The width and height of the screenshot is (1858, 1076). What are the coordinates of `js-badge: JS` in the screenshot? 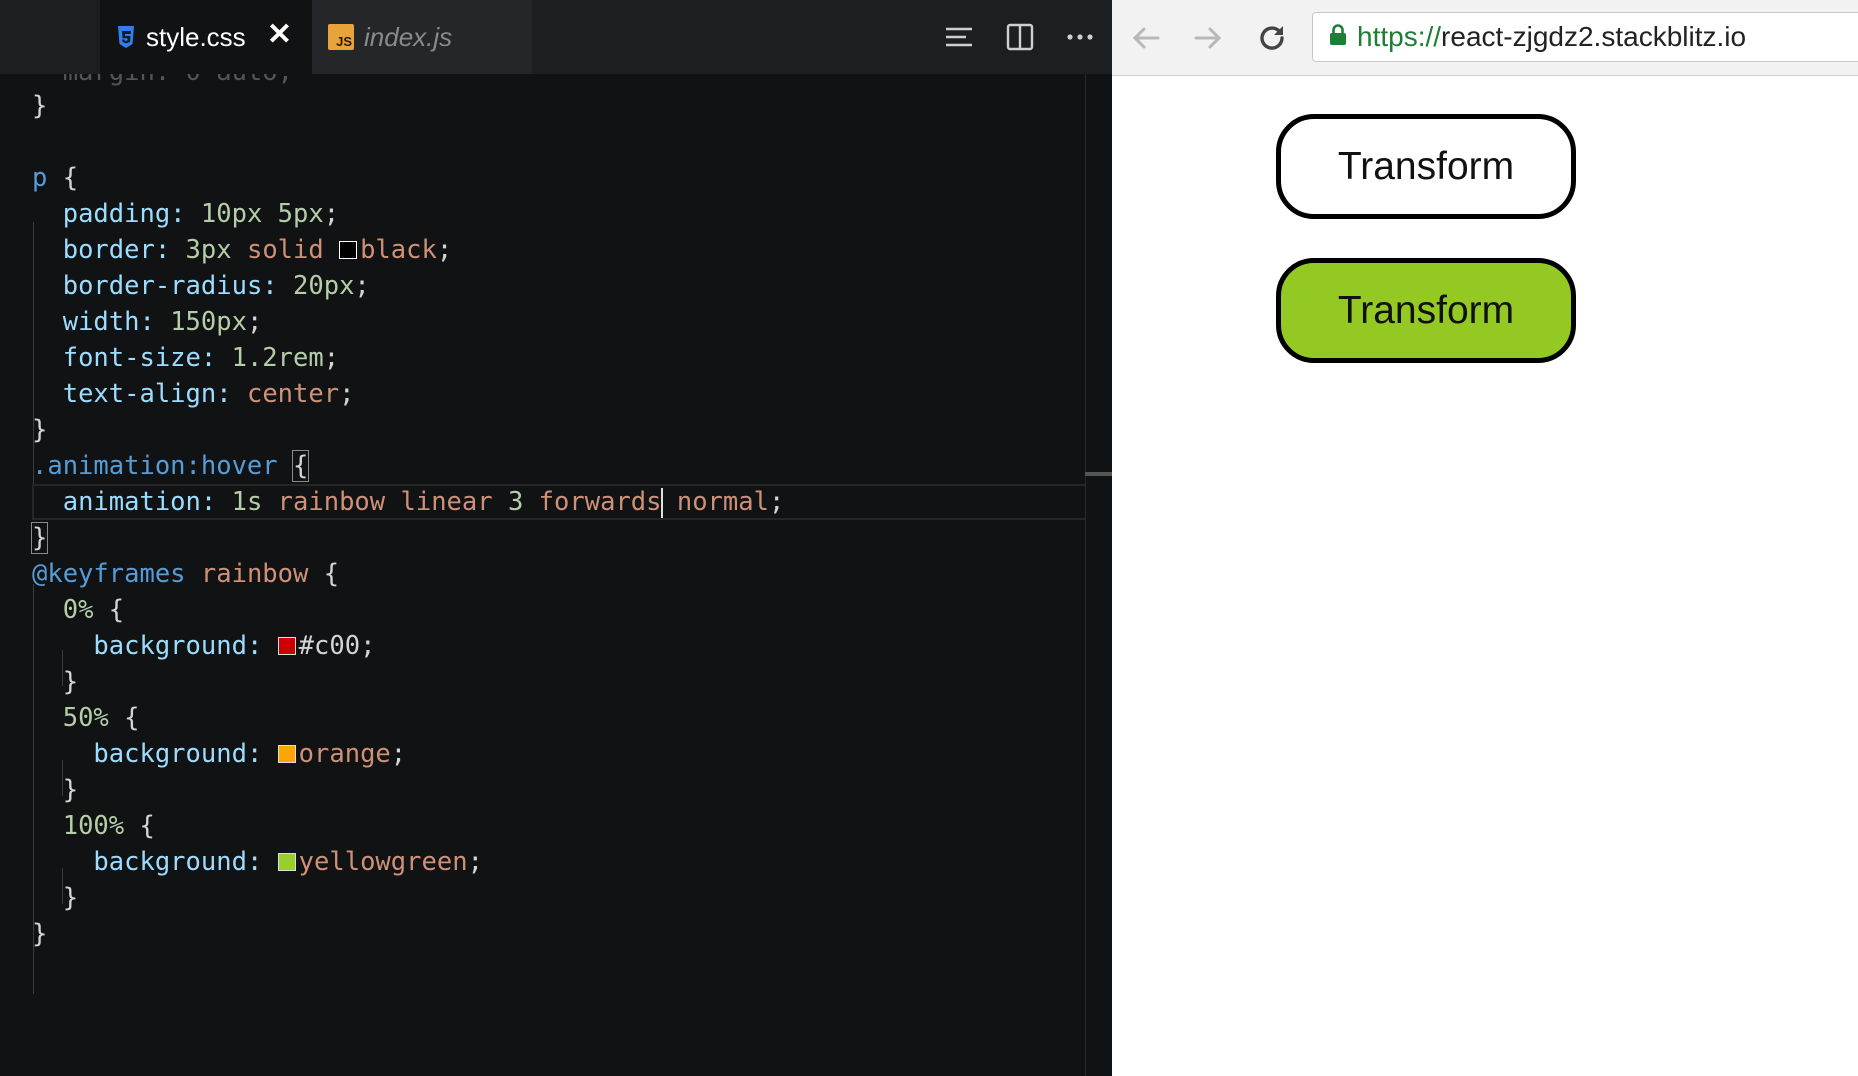 It's located at (341, 37).